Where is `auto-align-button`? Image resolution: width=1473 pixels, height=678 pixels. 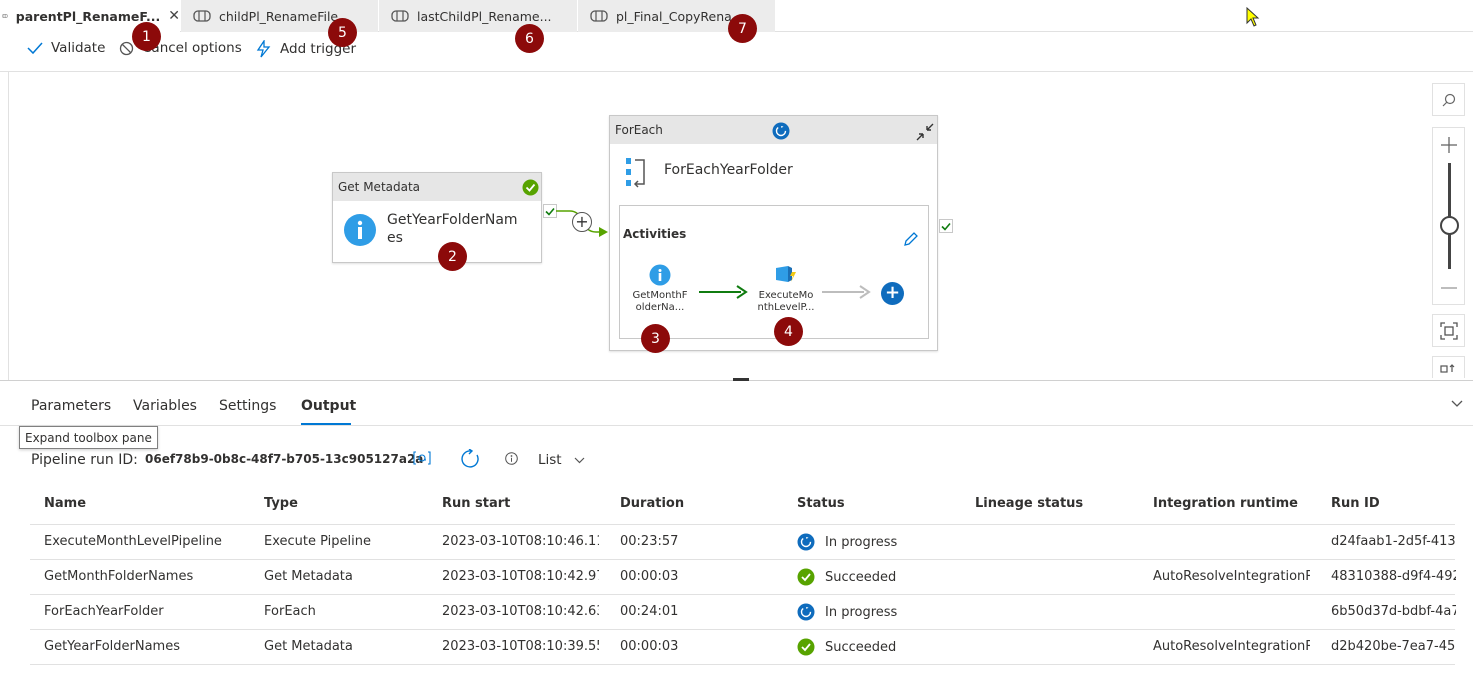 auto-align-button is located at coordinates (1448, 367).